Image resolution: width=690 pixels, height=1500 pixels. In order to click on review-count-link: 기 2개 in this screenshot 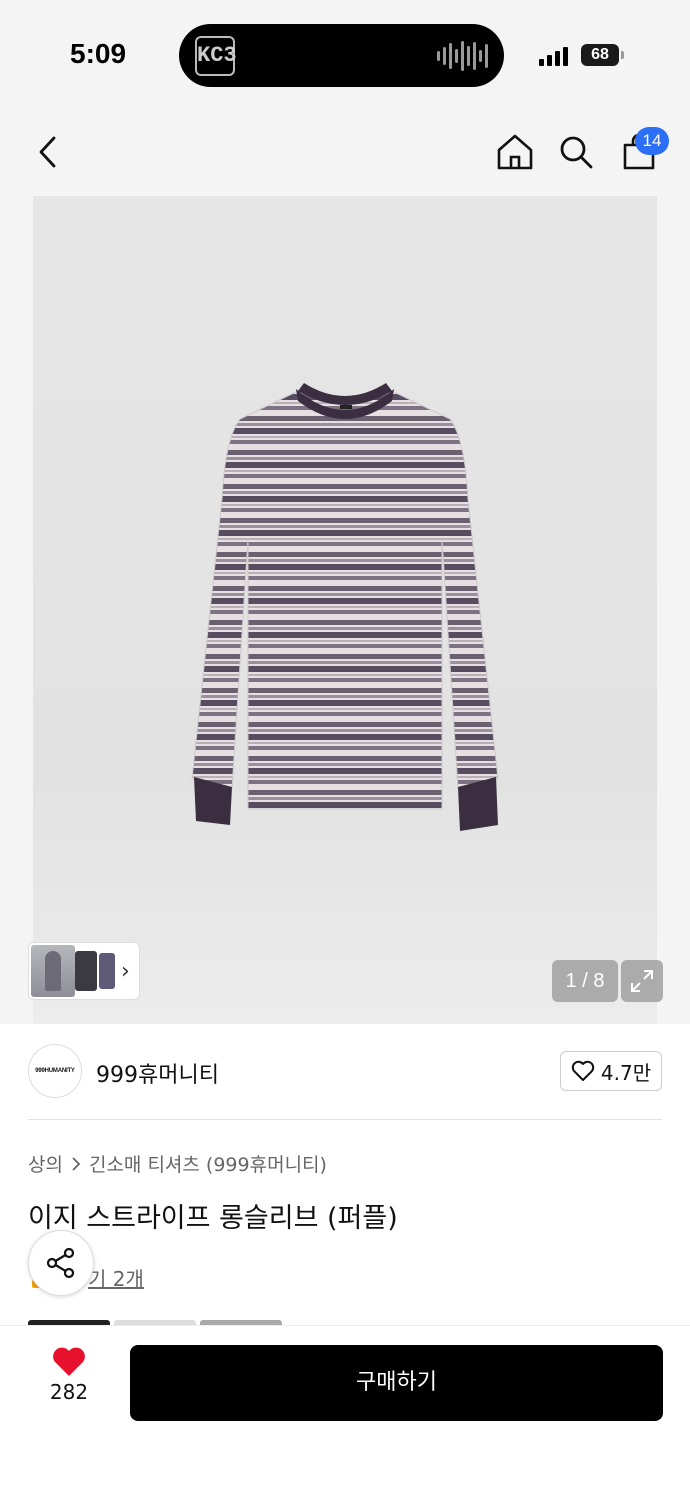, I will do `click(116, 1277)`.